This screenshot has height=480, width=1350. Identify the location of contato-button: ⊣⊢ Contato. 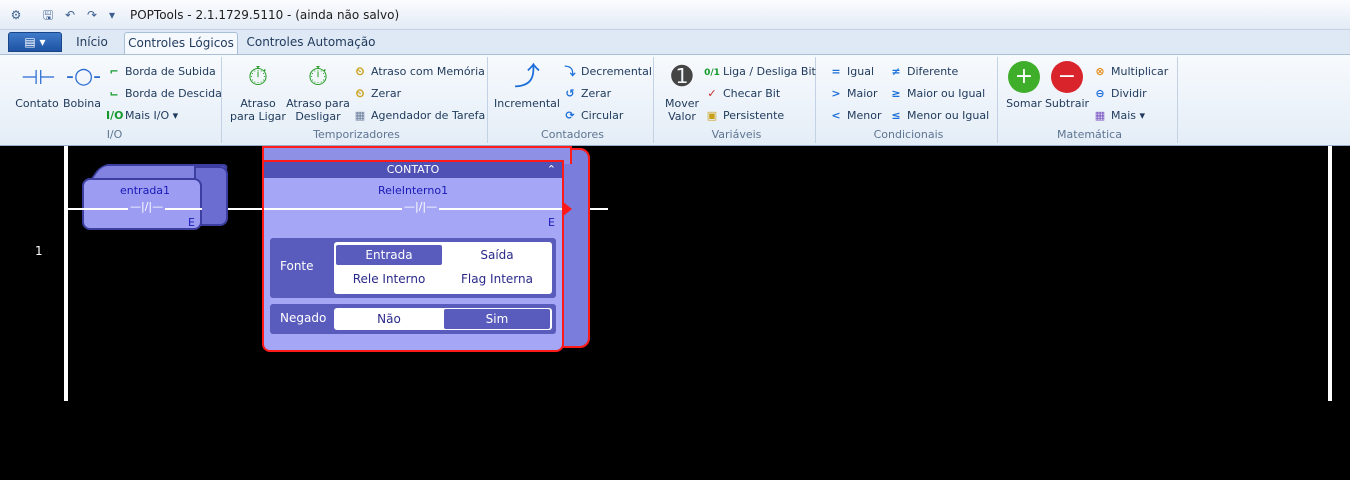
(37, 85).